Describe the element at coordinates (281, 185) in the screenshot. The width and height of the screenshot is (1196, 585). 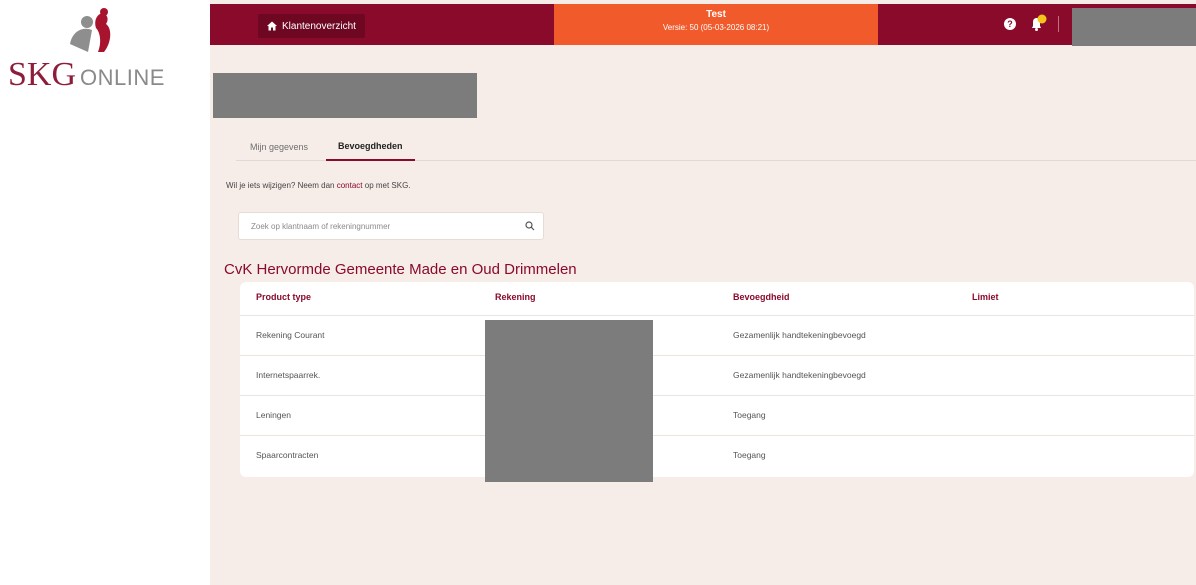
I see `info-prefix: Wil je iets wijzigen? Neem dan` at that location.